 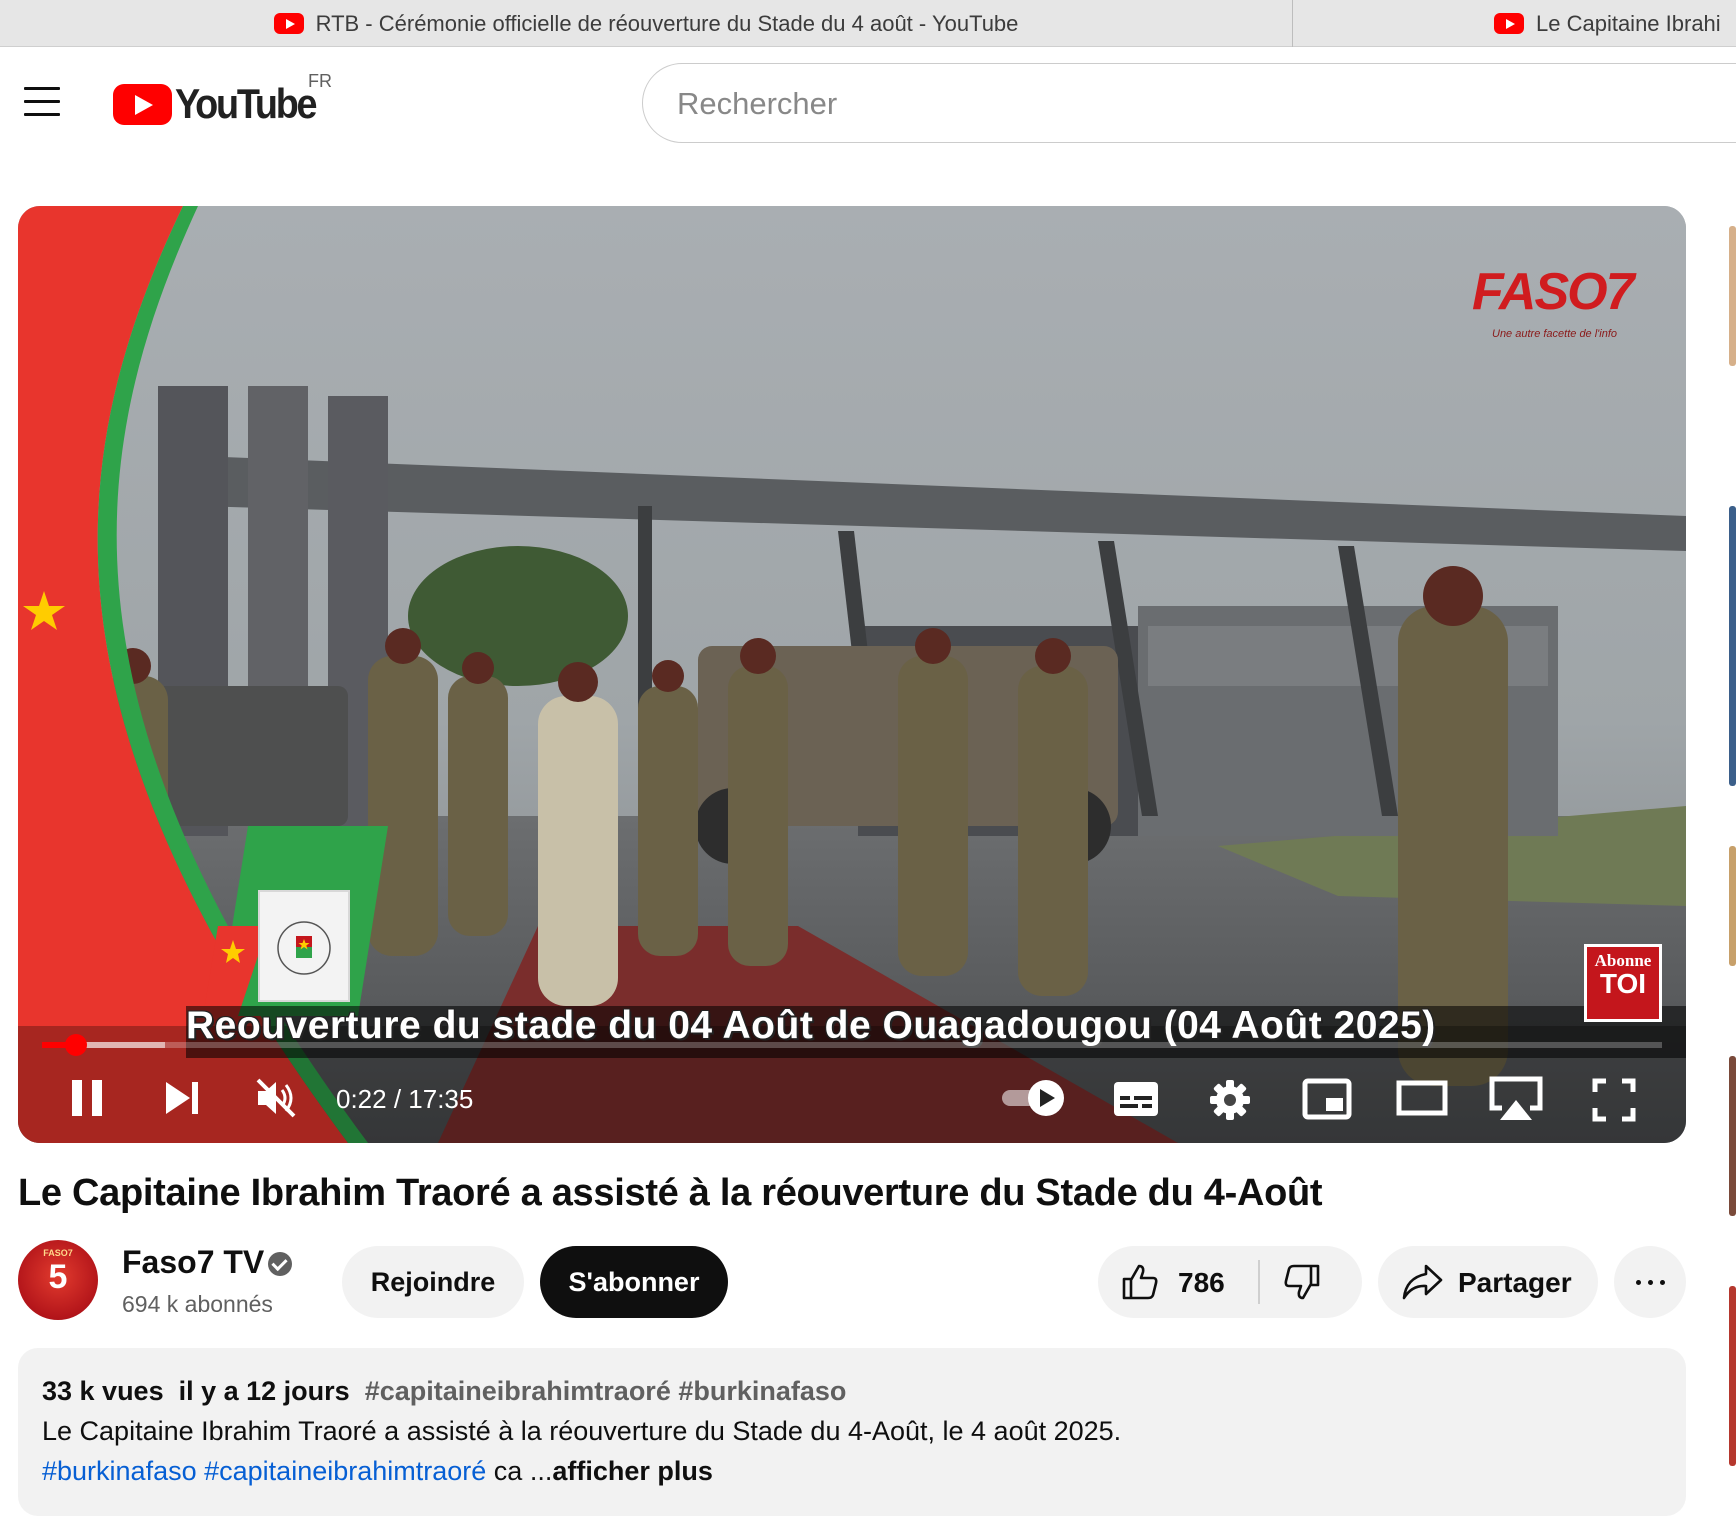 What do you see at coordinates (103, 1391) in the screenshot?
I see `view-count: 33 k vues` at bounding box center [103, 1391].